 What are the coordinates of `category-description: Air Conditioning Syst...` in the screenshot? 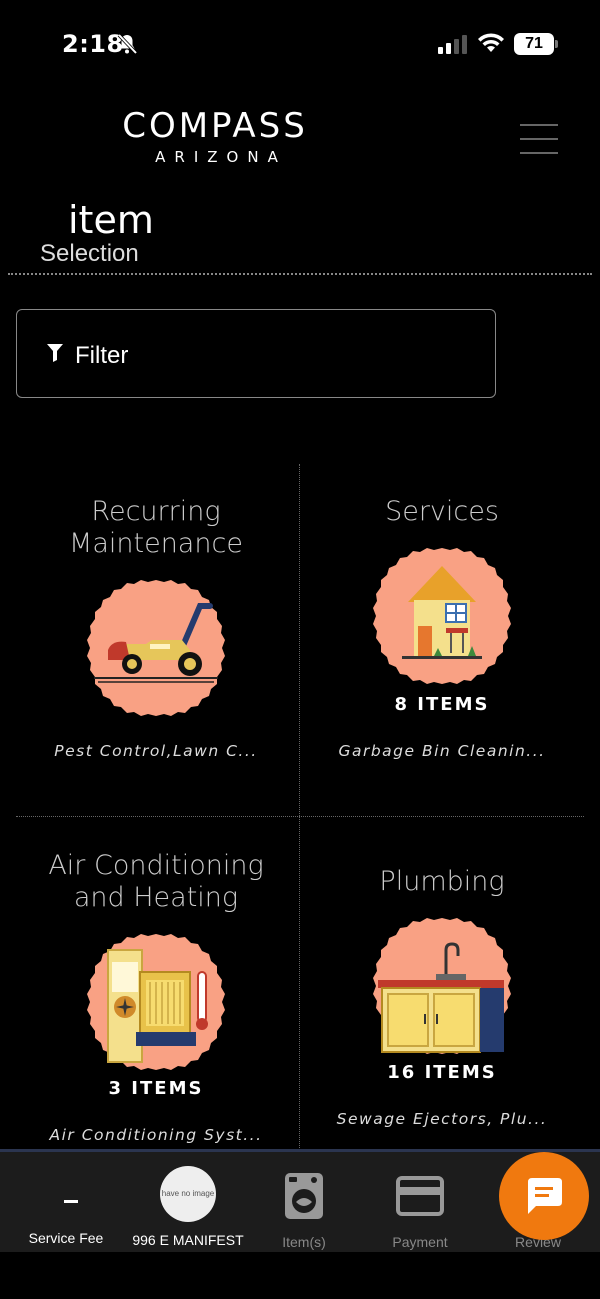 It's located at (156, 1135).